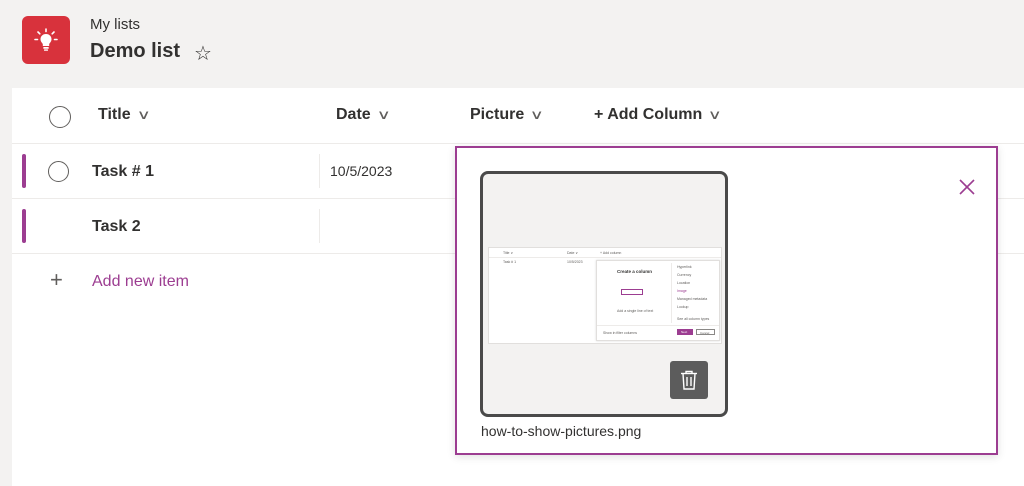 This screenshot has width=1024, height=486. I want to click on row-title: Task 2, so click(116, 227).